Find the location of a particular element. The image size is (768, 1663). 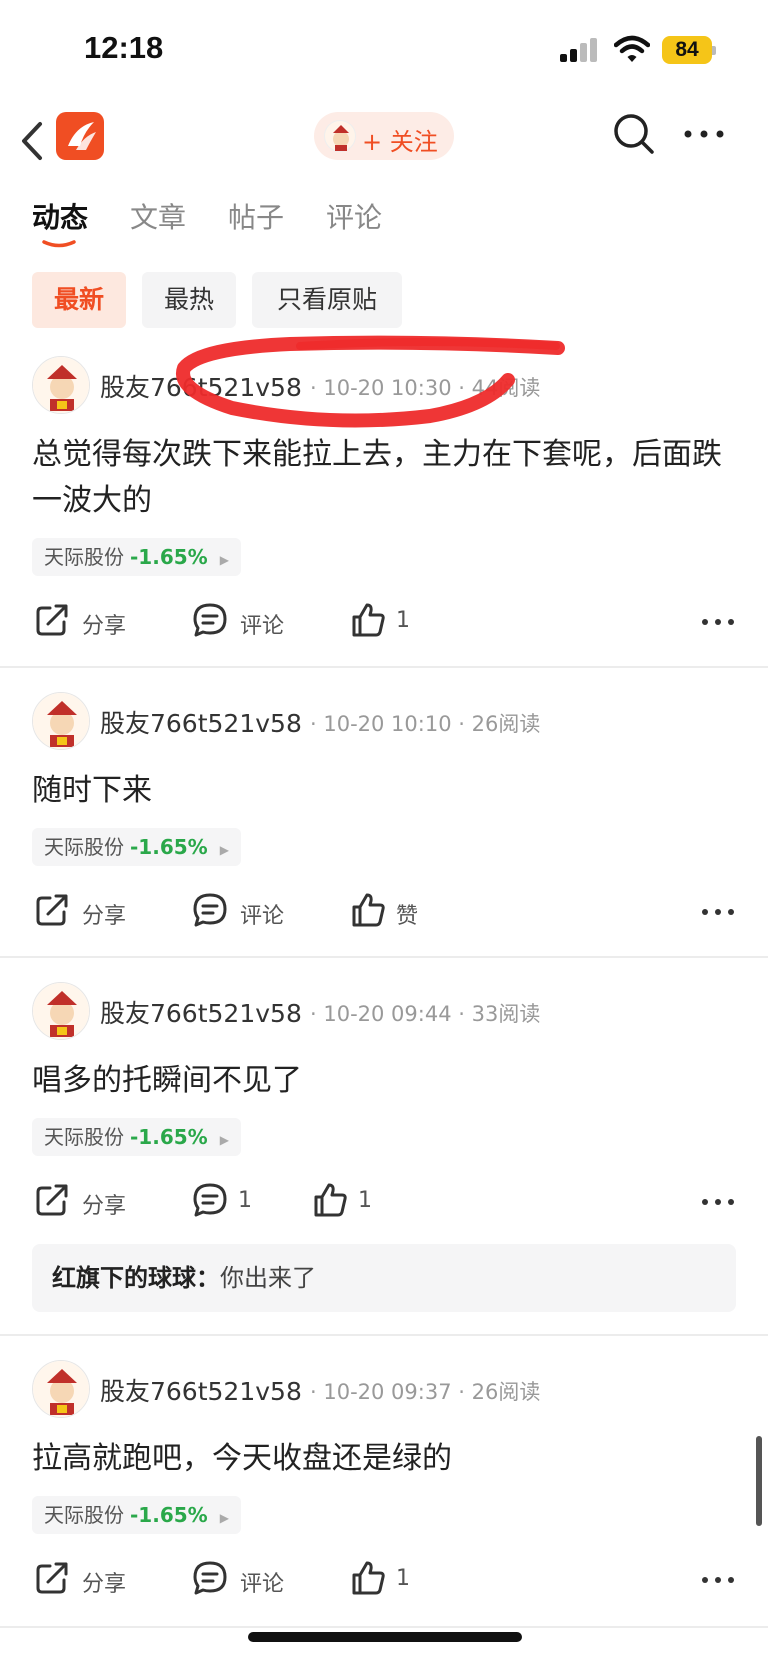

comment-count: 1 is located at coordinates (245, 1200).